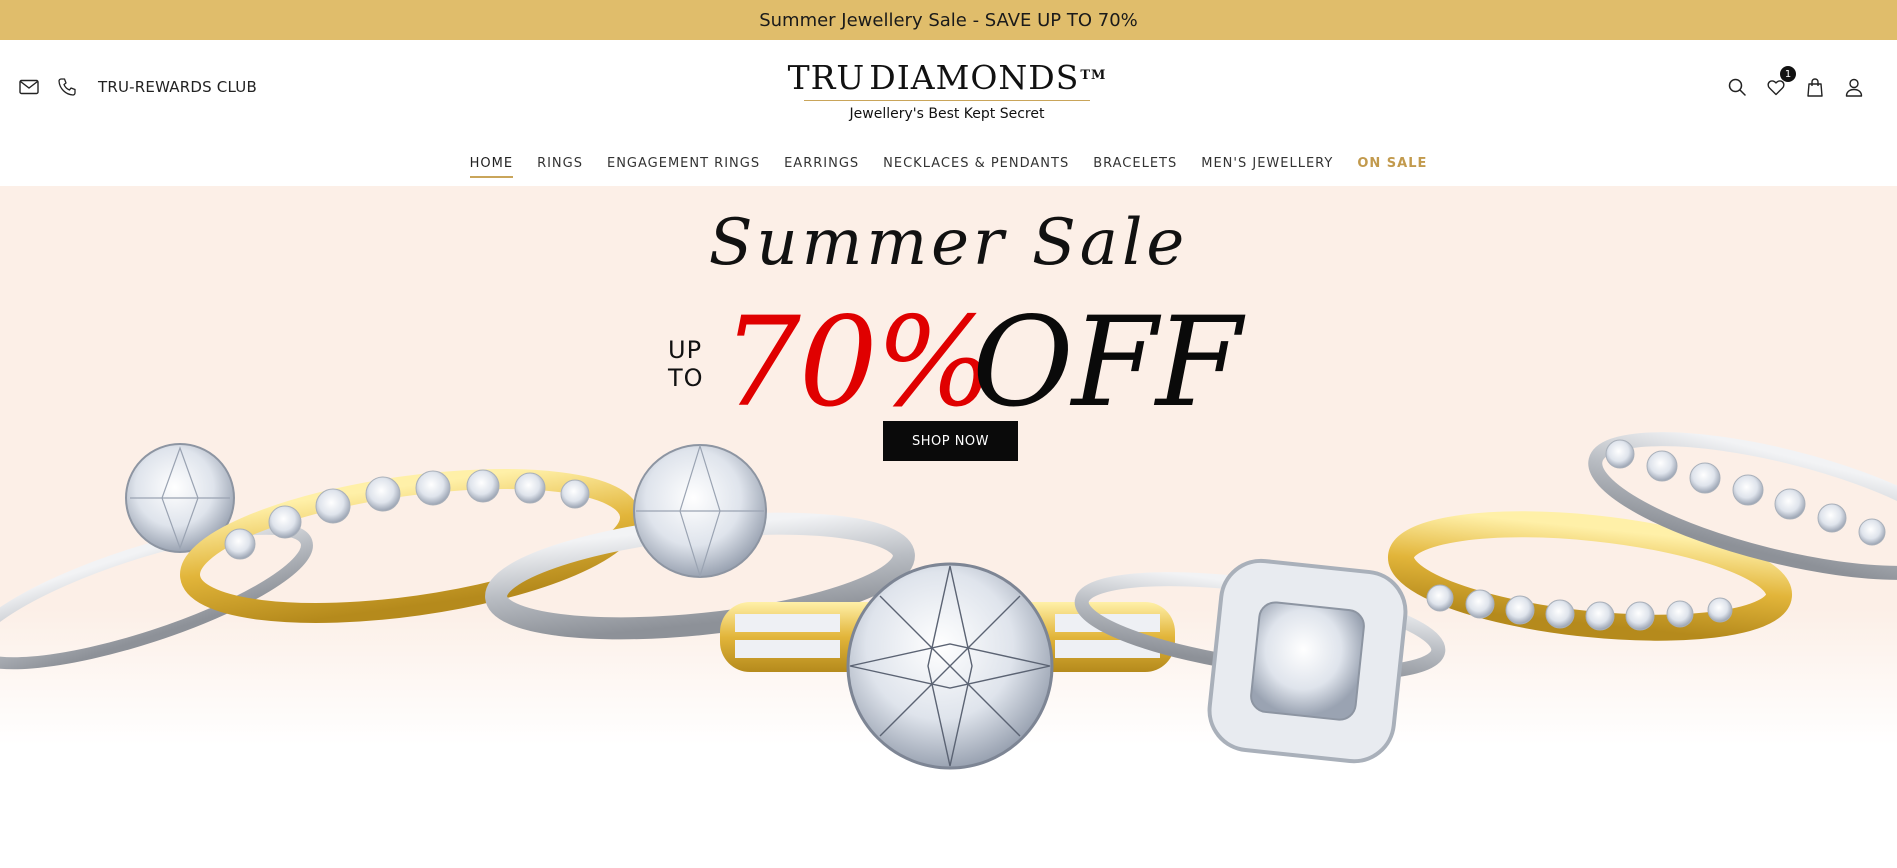  I want to click on logo-tagline: Jewellery's Best Kept Secret, so click(947, 114).